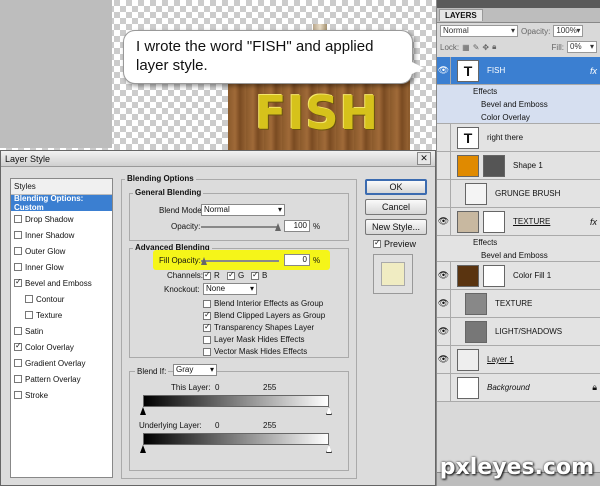 The image size is (600, 486). What do you see at coordinates (582, 47) in the screenshot?
I see `fill-field: 0%` at bounding box center [582, 47].